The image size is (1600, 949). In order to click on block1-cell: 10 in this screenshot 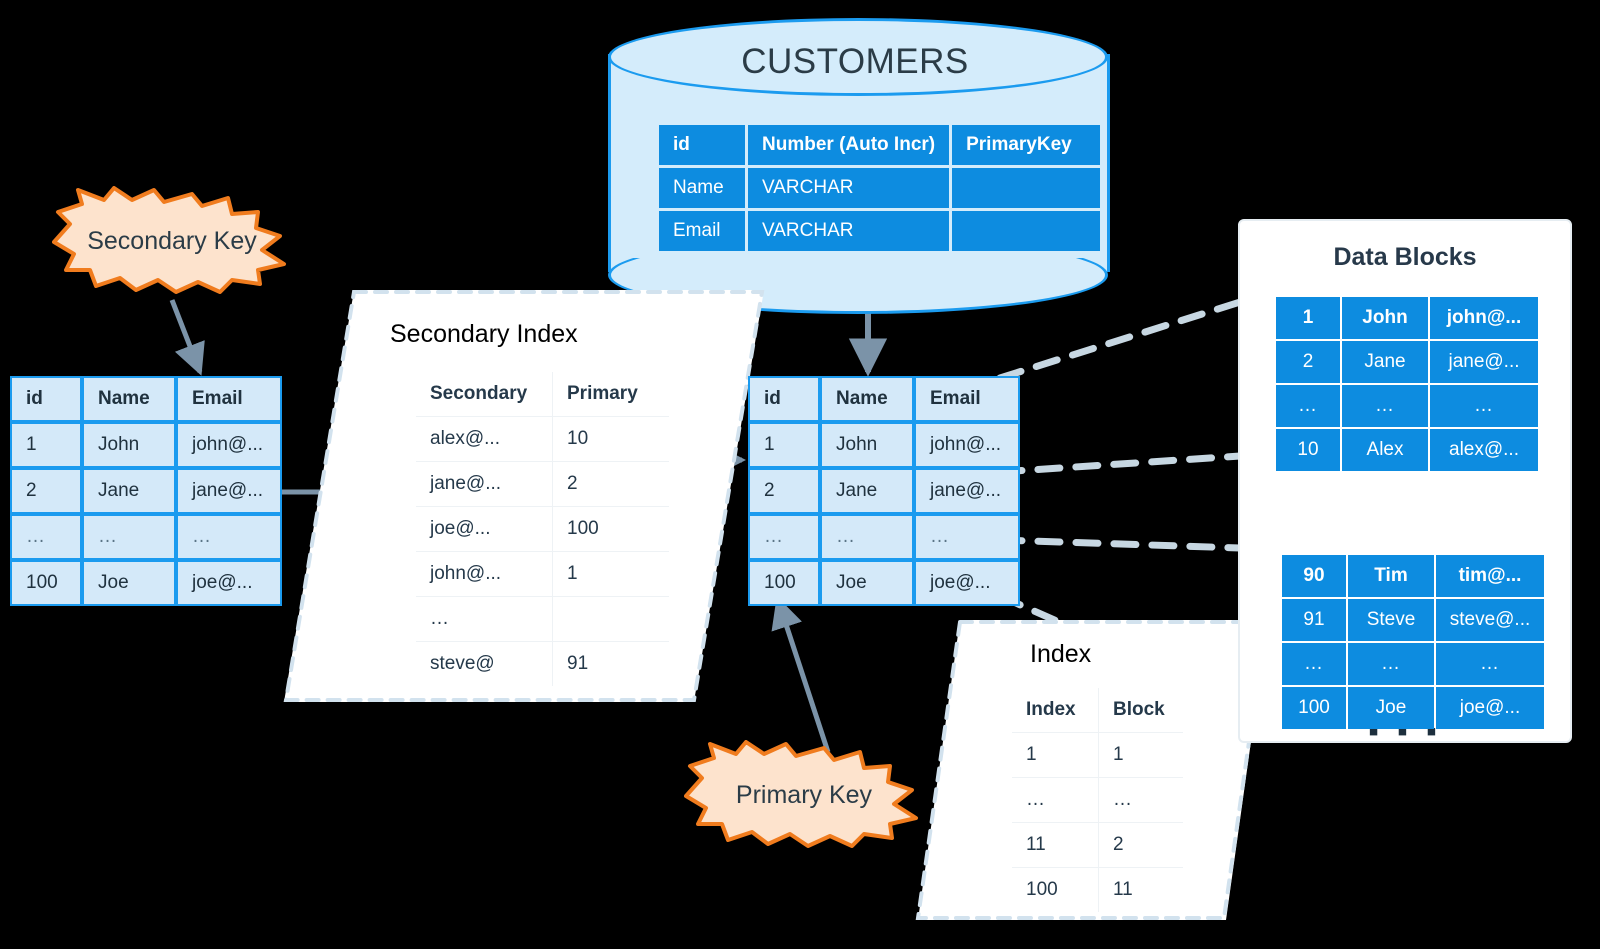, I will do `click(1308, 450)`.